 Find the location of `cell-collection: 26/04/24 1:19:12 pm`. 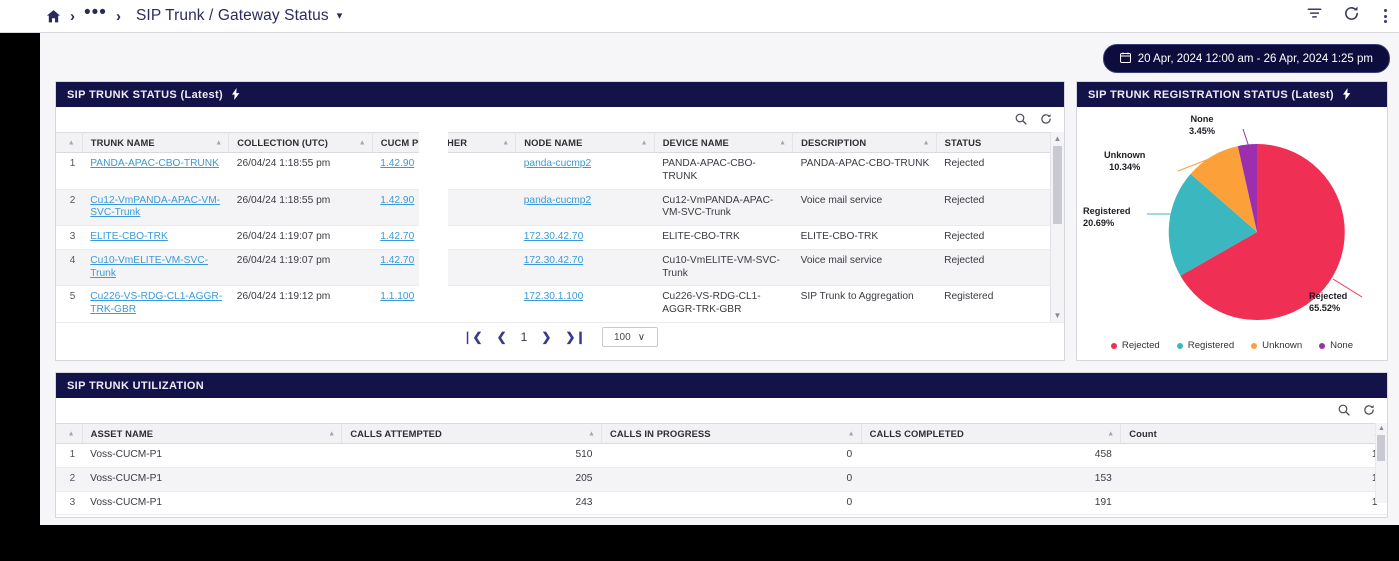

cell-collection: 26/04/24 1:19:12 pm is located at coordinates (300, 303).